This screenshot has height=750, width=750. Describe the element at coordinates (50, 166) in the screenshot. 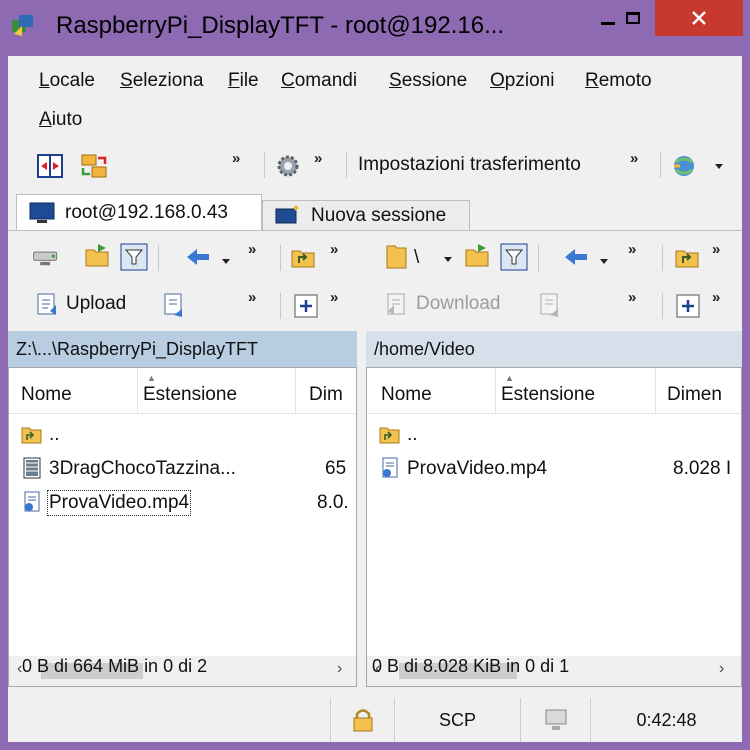

I see `compare-directories-icon` at that location.